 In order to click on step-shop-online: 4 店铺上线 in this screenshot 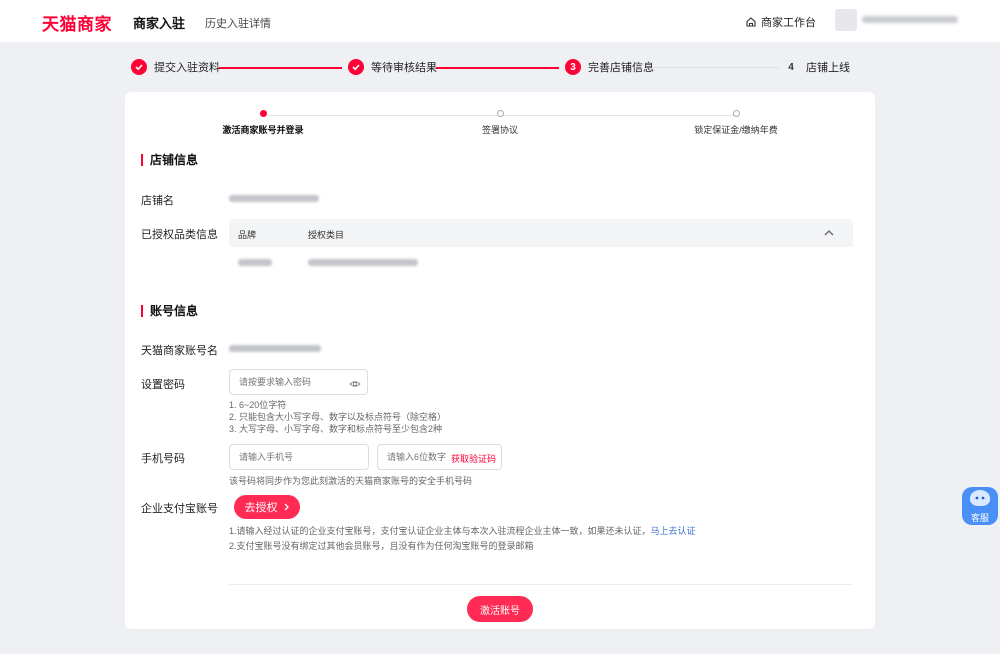, I will do `click(816, 67)`.